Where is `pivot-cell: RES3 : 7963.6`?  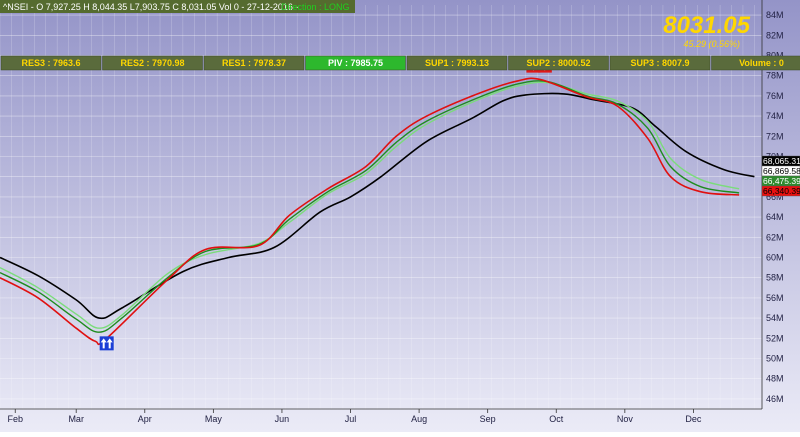
pivot-cell: RES3 : 7963.6 is located at coordinates (51, 63).